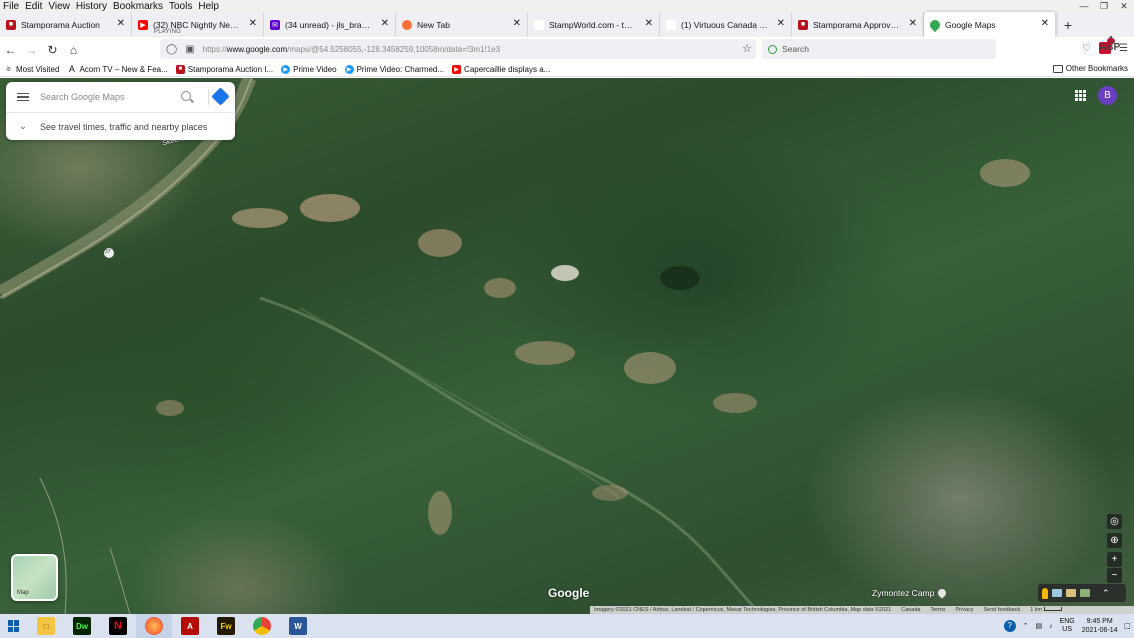 This screenshot has width=1134, height=638. Describe the element at coordinates (52, 50) in the screenshot. I see `reload-icon: ↻` at that location.